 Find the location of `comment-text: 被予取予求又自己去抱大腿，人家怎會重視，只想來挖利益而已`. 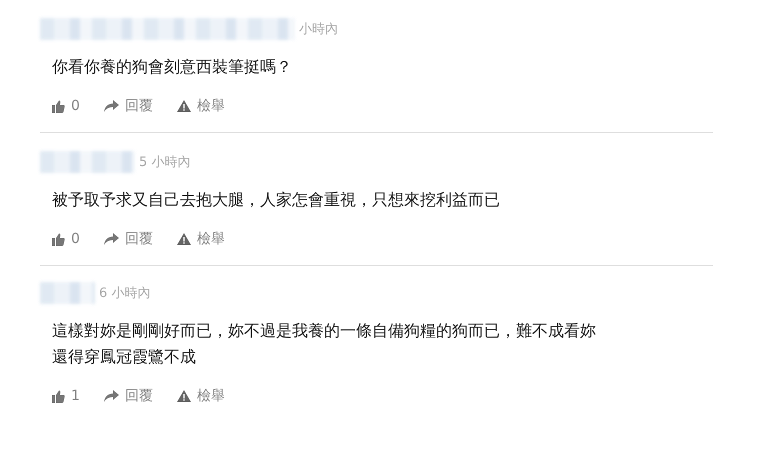

comment-text: 被予取予求又自己去抱大腿，人家怎會重視，只想來挖利益而已 is located at coordinates (276, 200).